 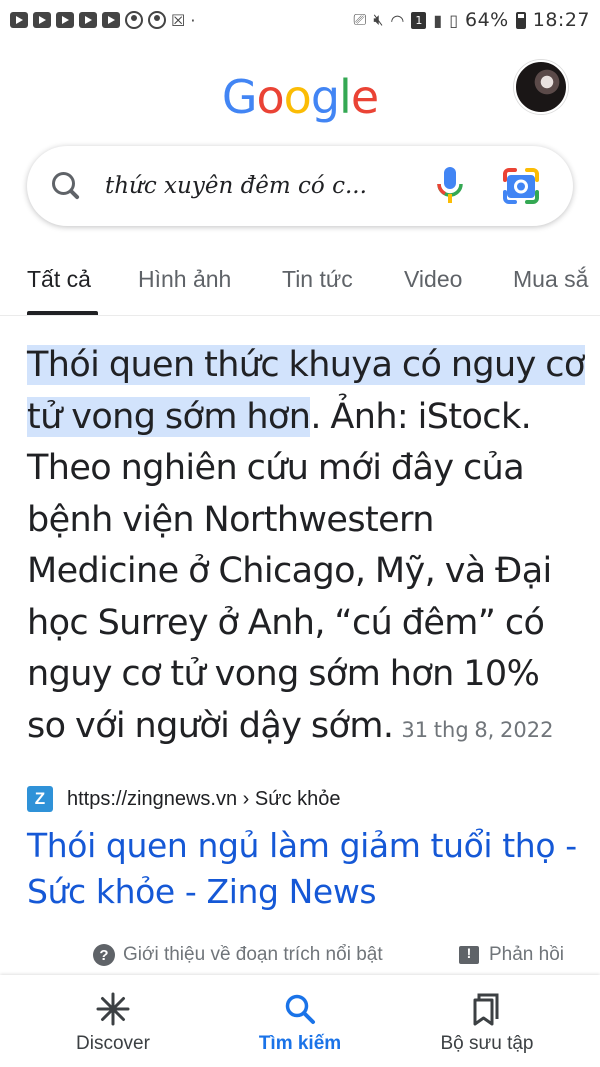 What do you see at coordinates (453, 20) in the screenshot?
I see `signal-icon: ▯` at bounding box center [453, 20].